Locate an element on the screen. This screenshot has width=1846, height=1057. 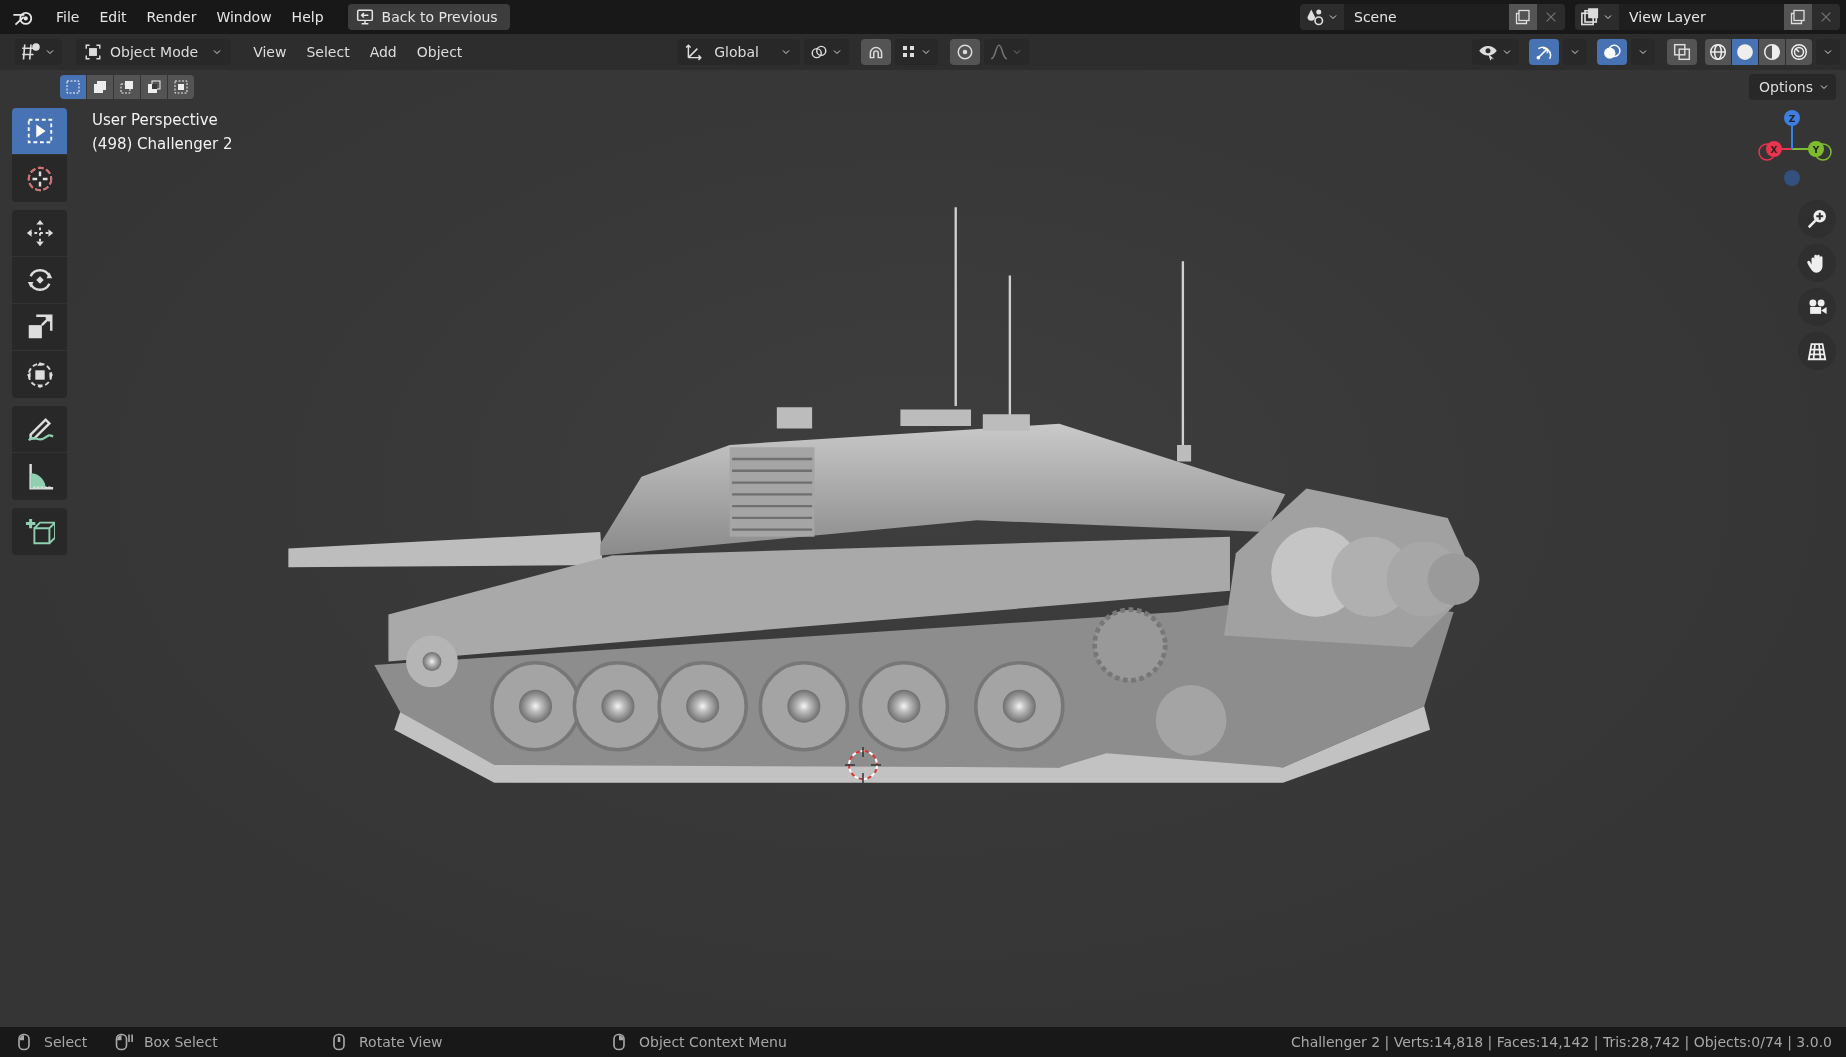
xray-icon is located at coordinates (1682, 52).